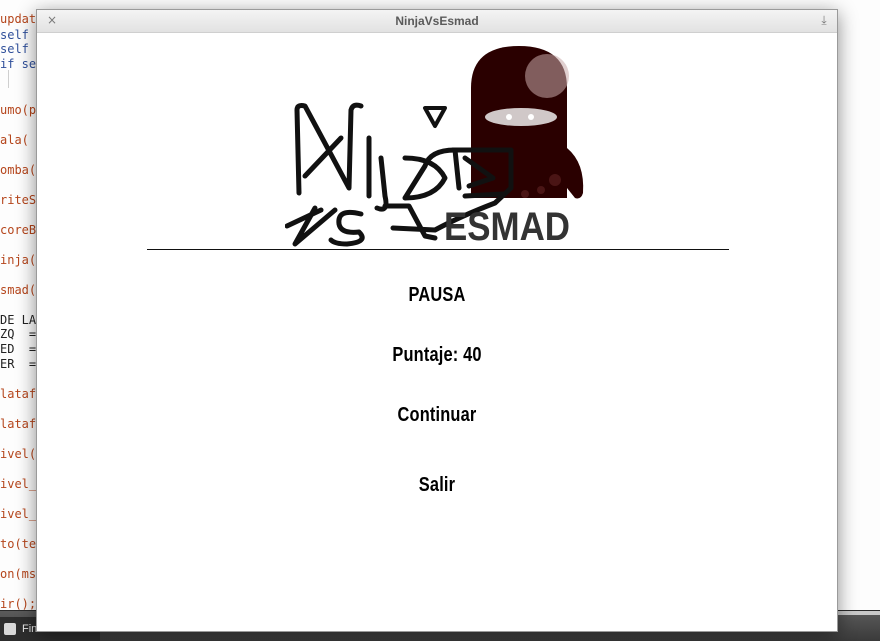 Image resolution: width=880 pixels, height=641 pixels. What do you see at coordinates (824, 20) in the screenshot?
I see `minimize-icon: ⤓` at bounding box center [824, 20].